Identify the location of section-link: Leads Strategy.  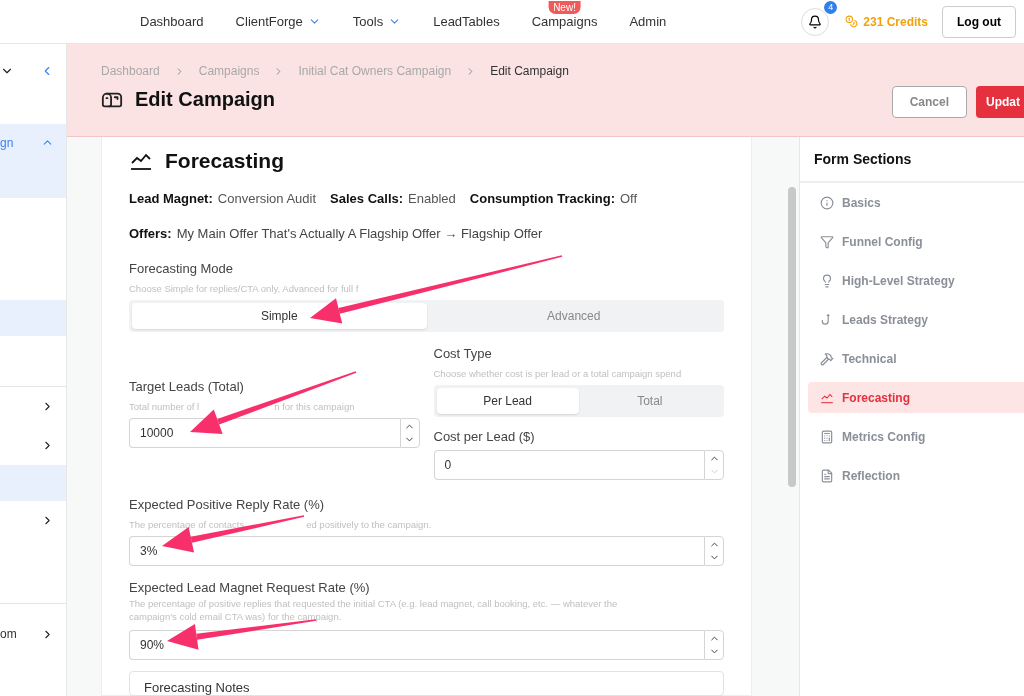
(916, 319).